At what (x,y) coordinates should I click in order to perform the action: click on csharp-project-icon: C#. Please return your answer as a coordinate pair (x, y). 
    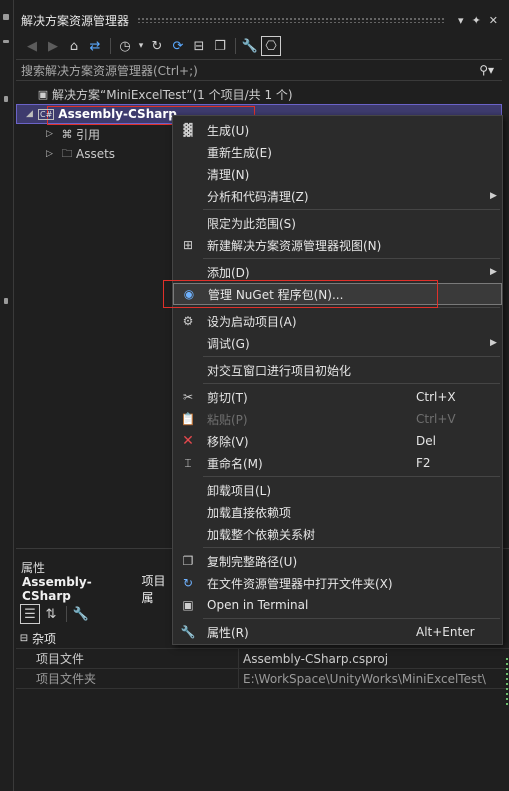
    Looking at the image, I should click on (46, 114).